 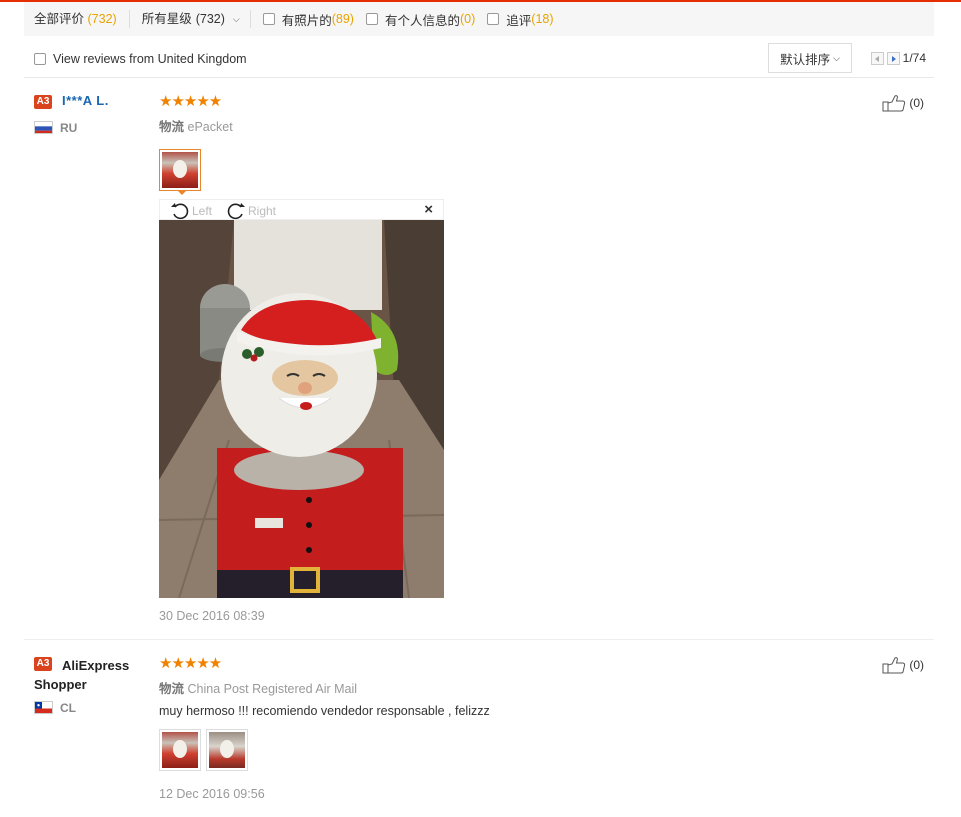 I want to click on filter-with-photos: 有照片的 (89), so click(x=308, y=19).